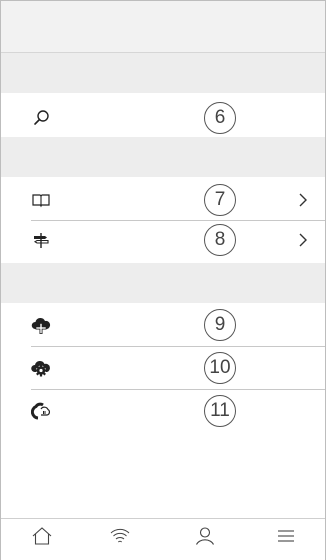 The height and width of the screenshot is (560, 326). Describe the element at coordinates (163, 27) in the screenshot. I see `top-bar` at that location.